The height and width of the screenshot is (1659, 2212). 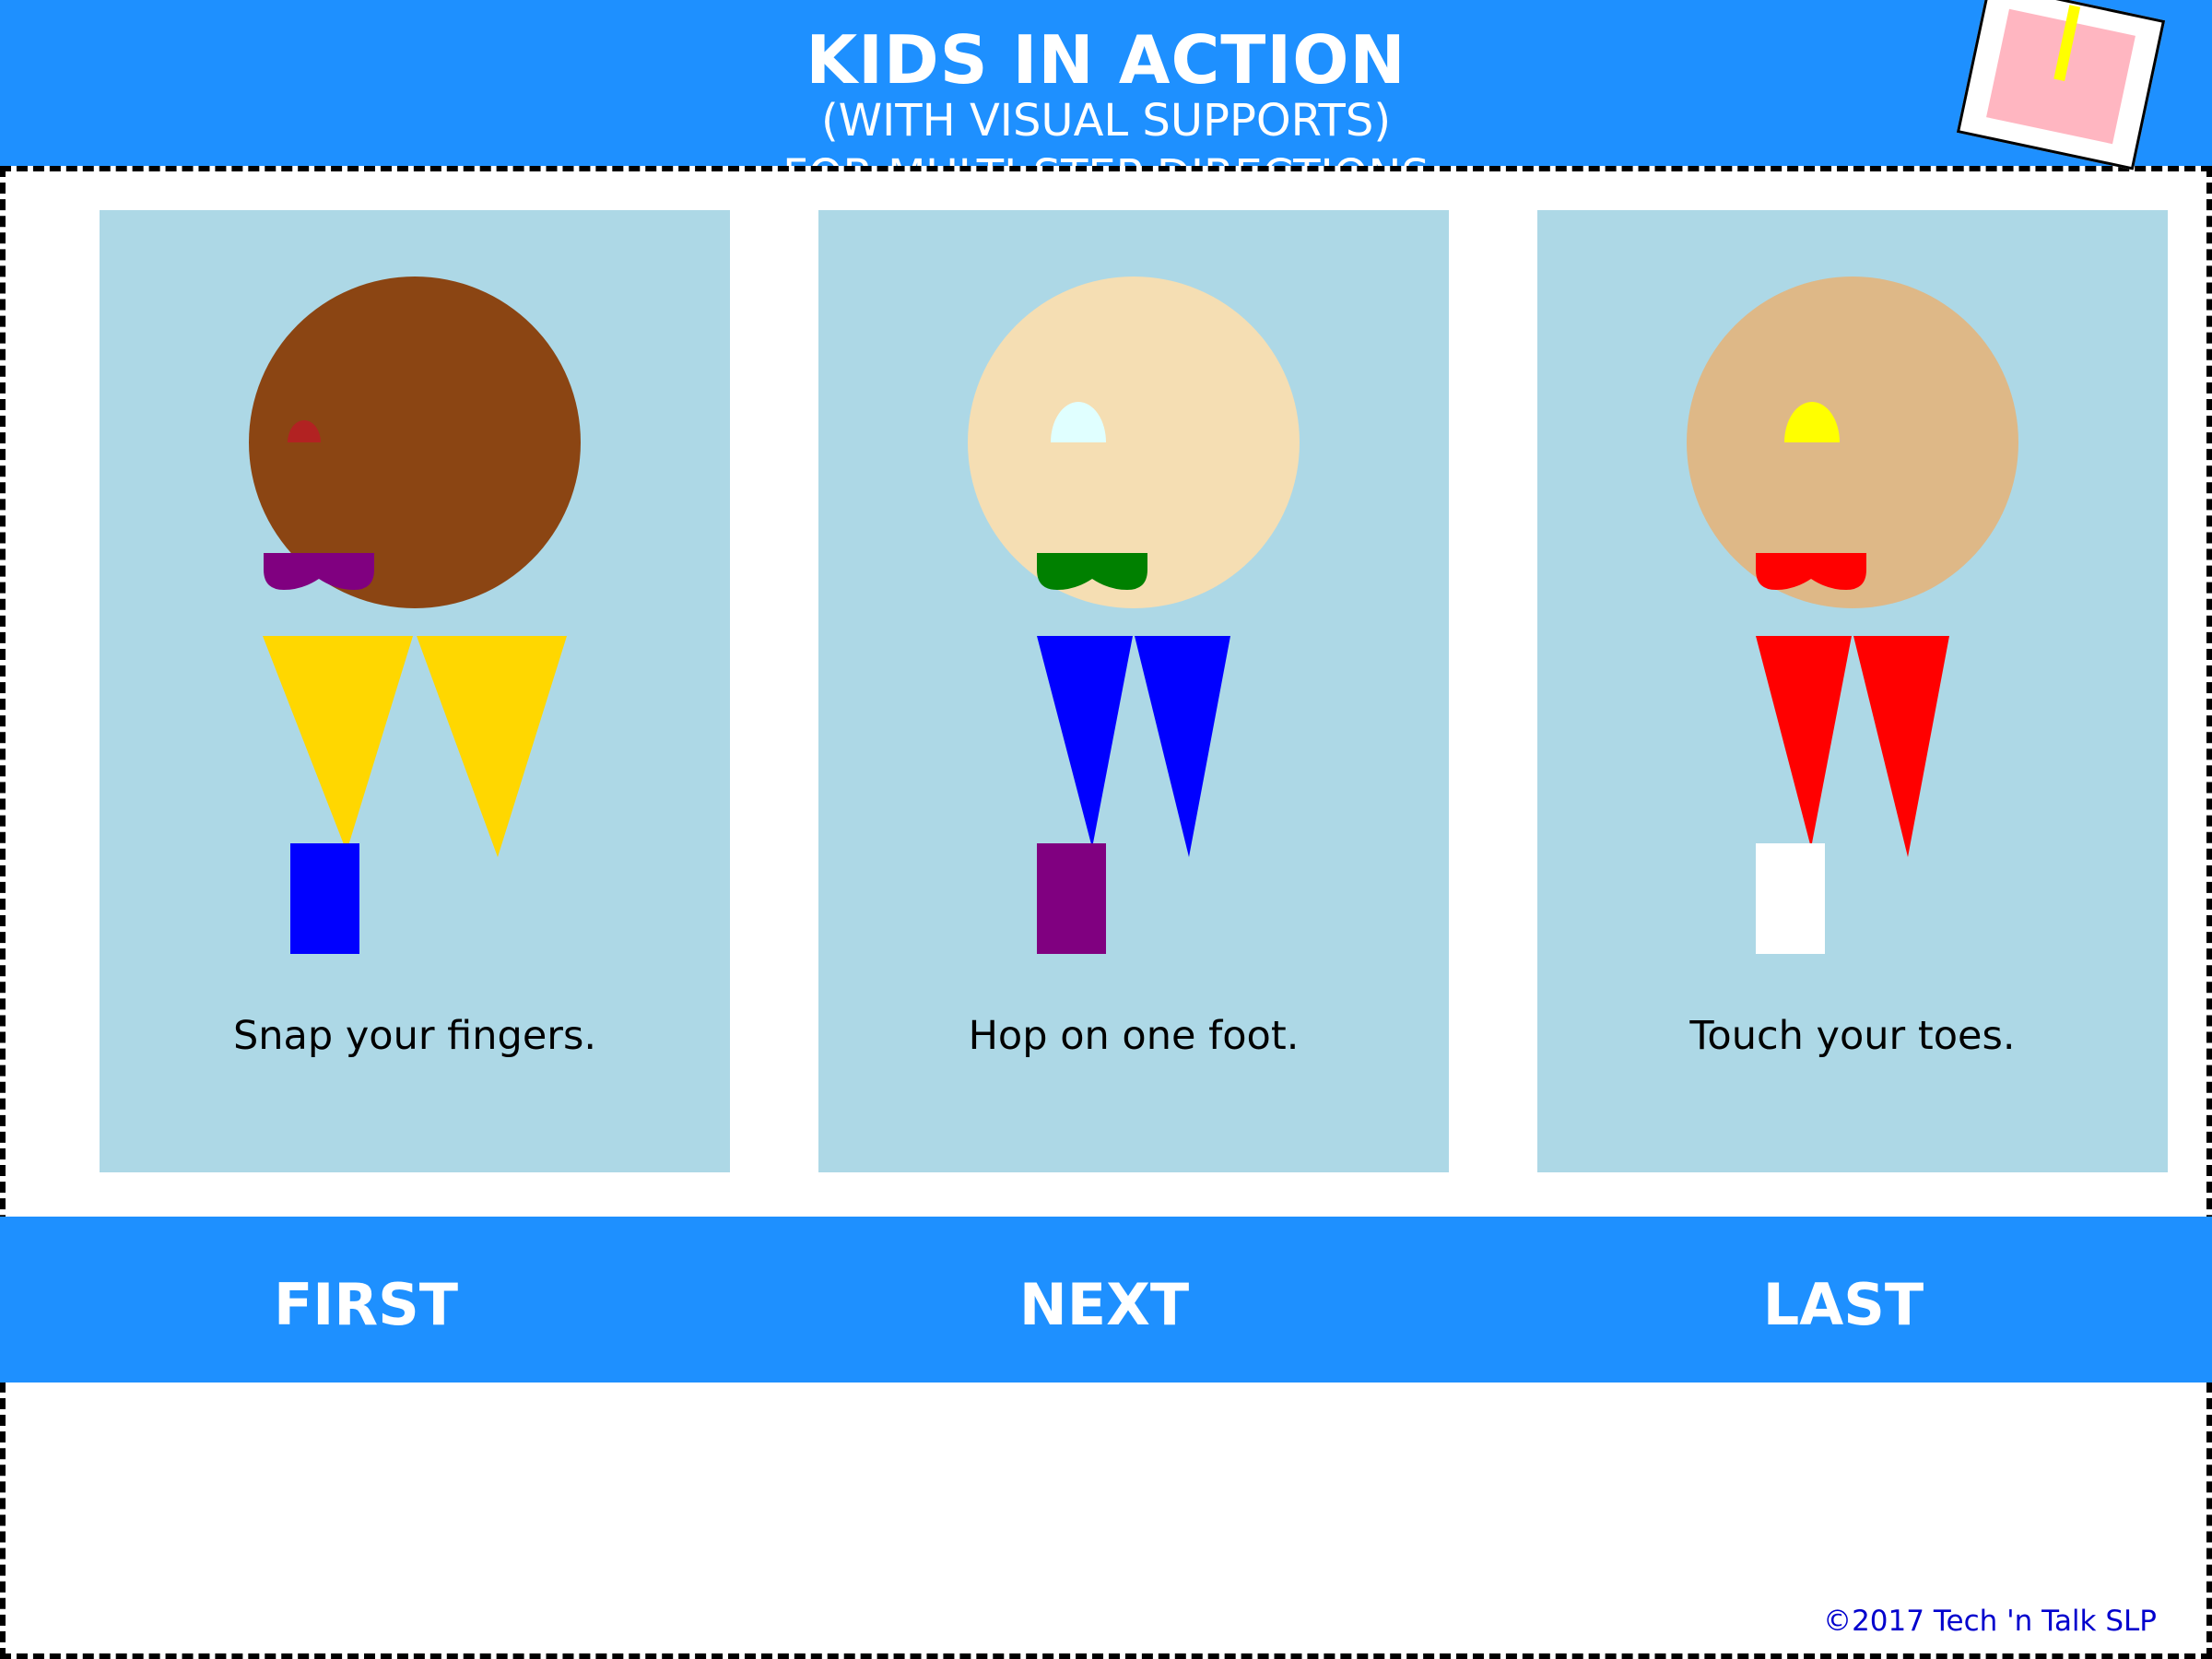 I want to click on step-label-last: LAST, so click(x=1843, y=1304).